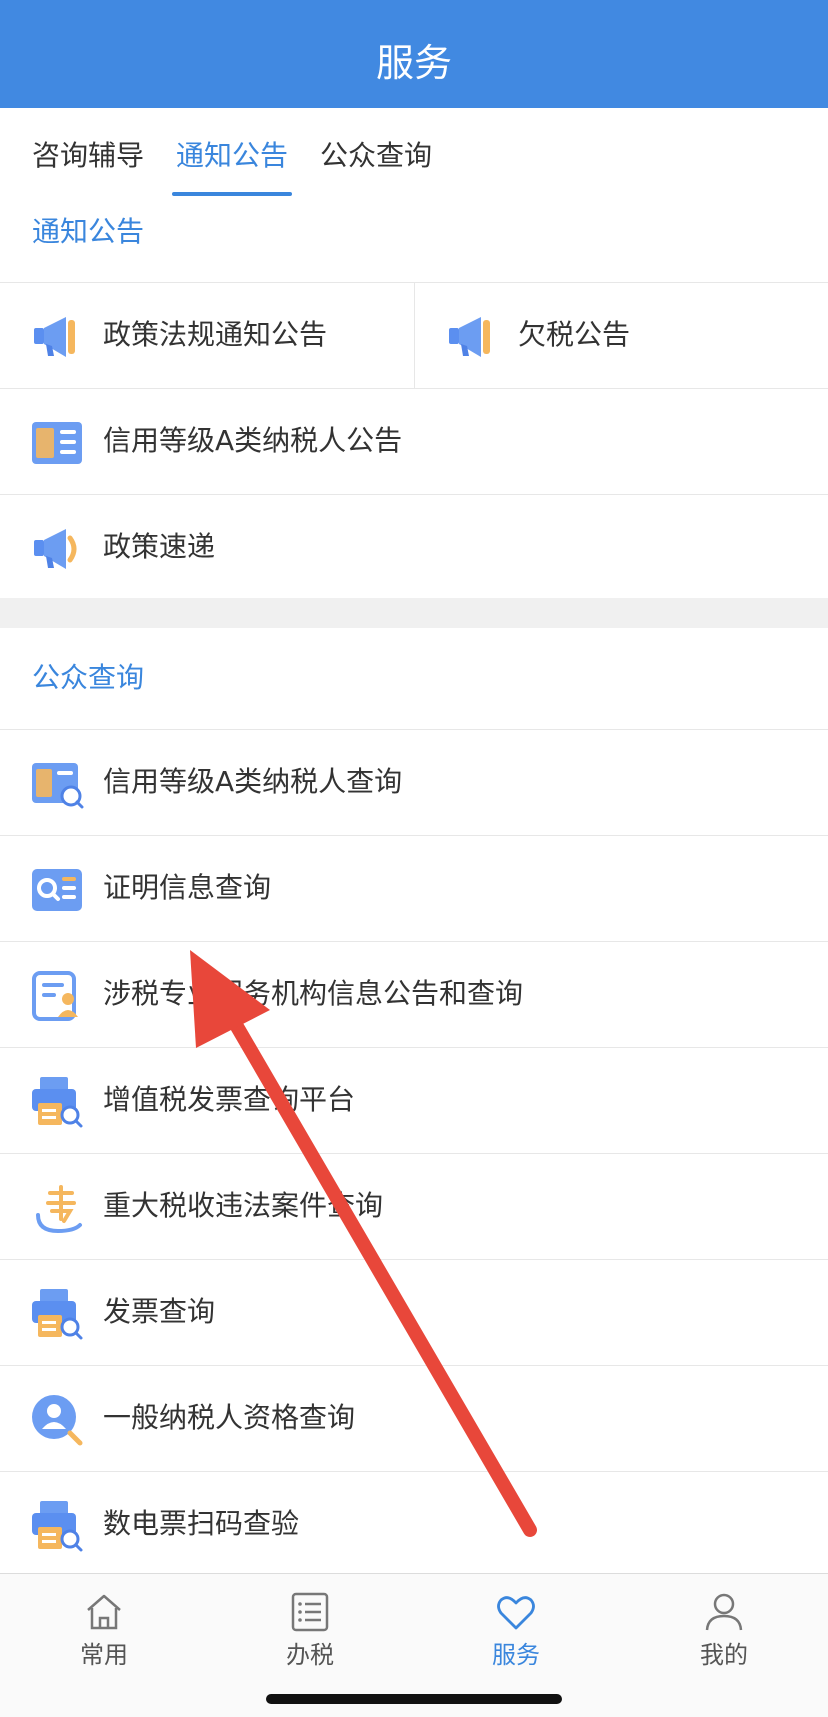 The height and width of the screenshot is (1717, 828). Describe the element at coordinates (229, 1099) in the screenshot. I see `list-item-label: 增值税发票查询平台` at that location.